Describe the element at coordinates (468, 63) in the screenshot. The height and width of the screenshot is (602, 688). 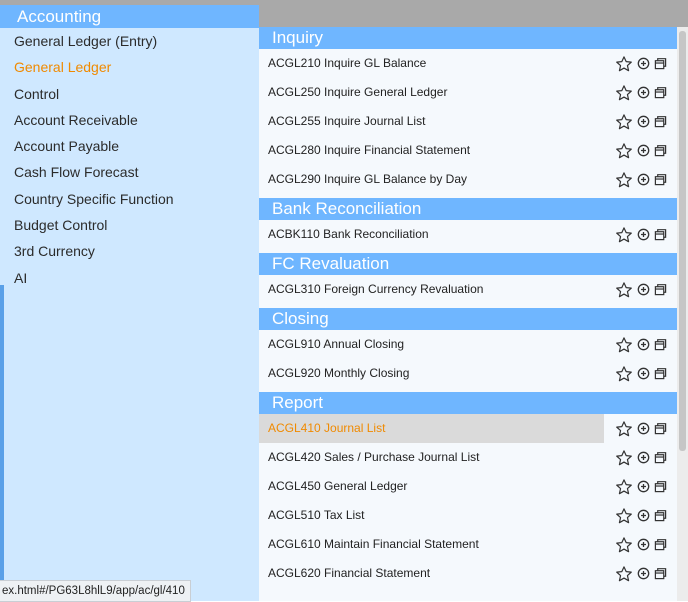
I see `program-entry: ACGL210 Inquire GL Balance` at that location.